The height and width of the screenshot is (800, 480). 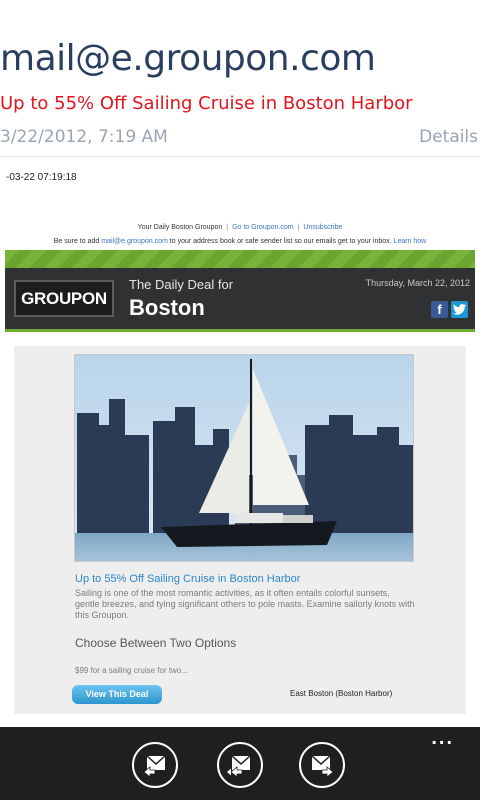 I want to click on forward-button, so click(x=322, y=765).